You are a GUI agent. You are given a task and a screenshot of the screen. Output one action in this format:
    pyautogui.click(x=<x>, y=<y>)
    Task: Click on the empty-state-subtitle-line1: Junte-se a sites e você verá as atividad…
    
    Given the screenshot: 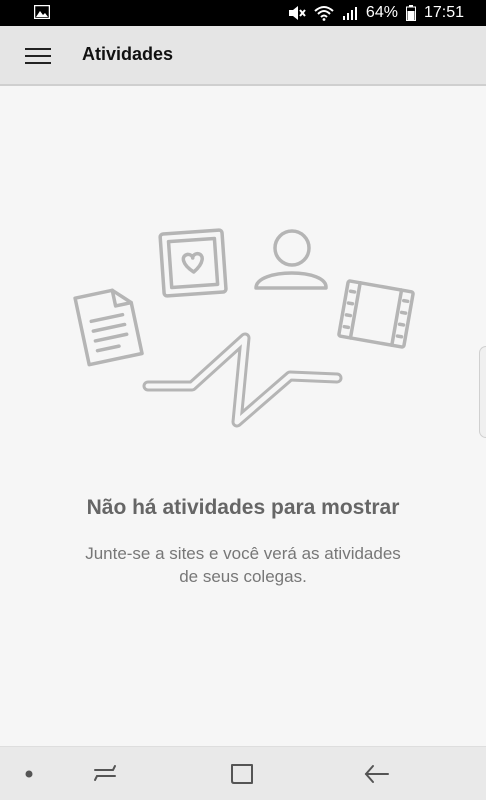 What is the action you would take?
    pyautogui.click(x=243, y=553)
    